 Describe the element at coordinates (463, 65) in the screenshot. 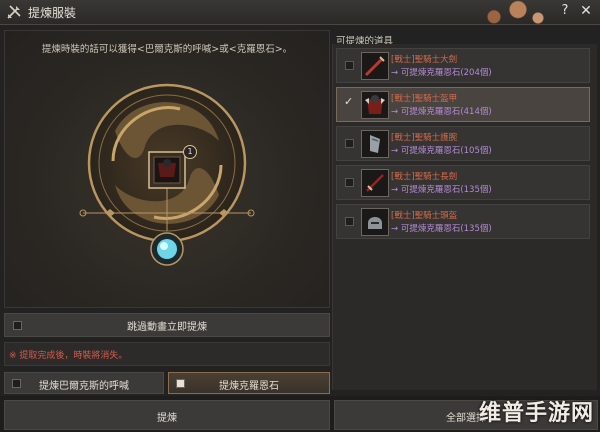

I see `list-item: [戰士]聖騎士大劍 → 可提煉克羅恩石(204個)` at that location.